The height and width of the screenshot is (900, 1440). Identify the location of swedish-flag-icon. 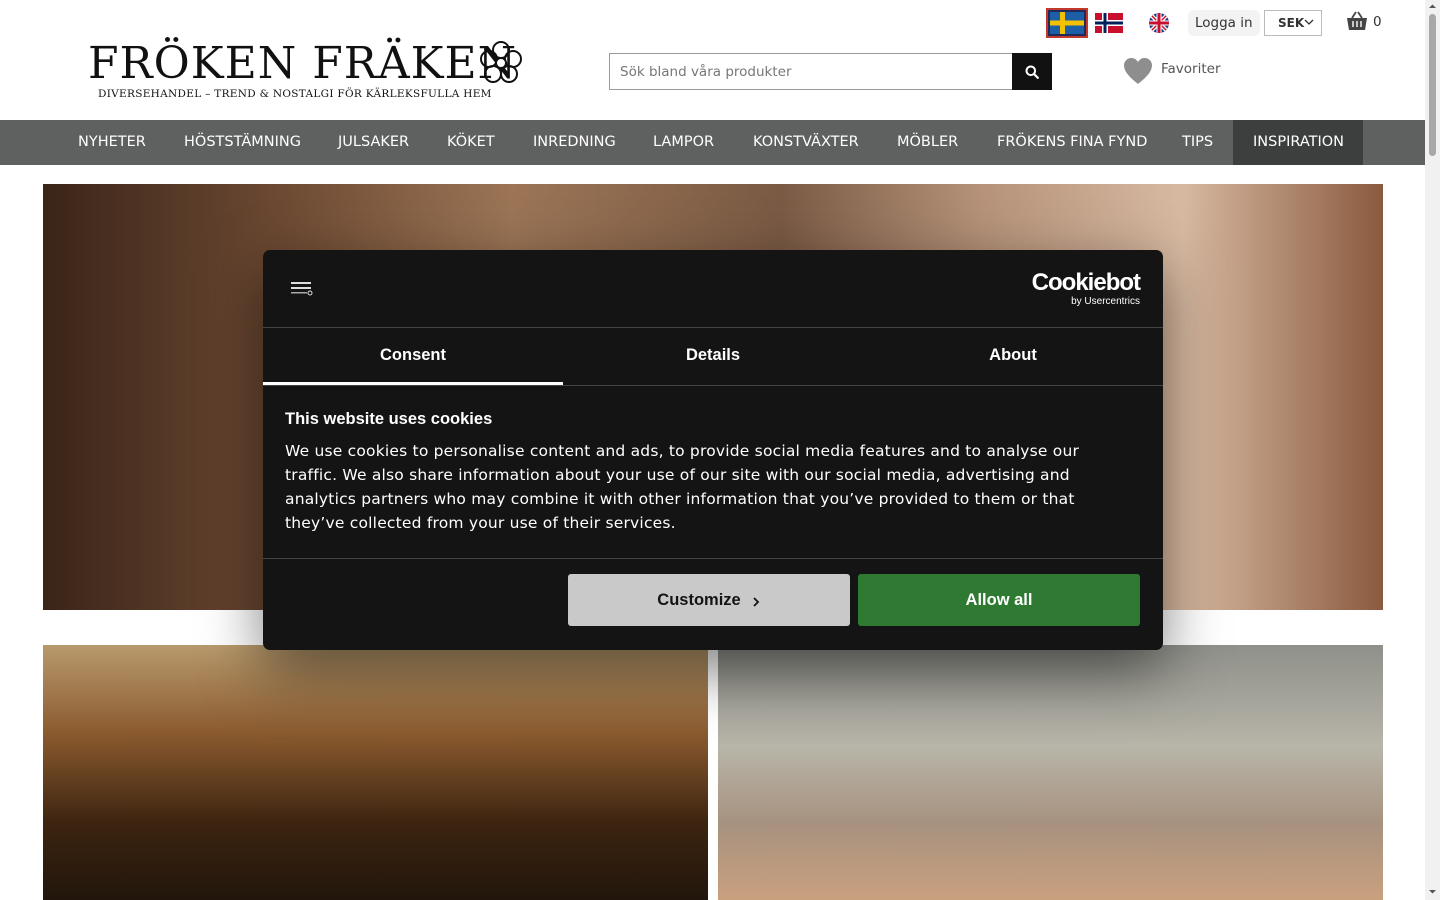
(1067, 23).